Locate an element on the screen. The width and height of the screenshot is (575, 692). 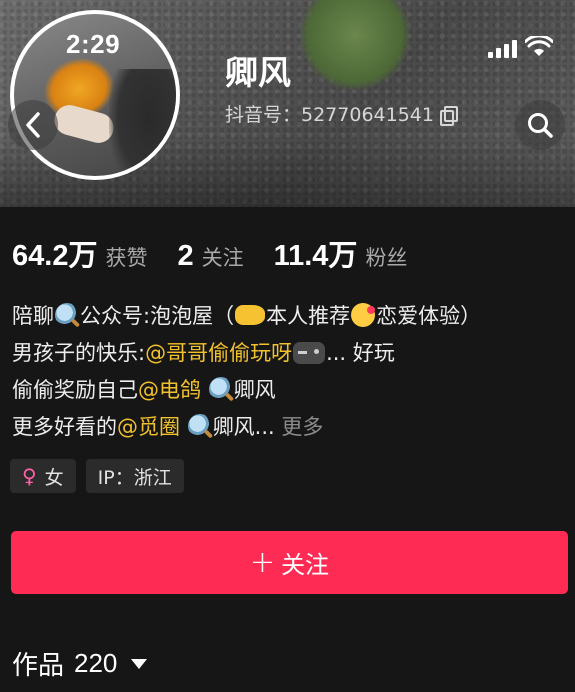
back-button is located at coordinates (33, 125).